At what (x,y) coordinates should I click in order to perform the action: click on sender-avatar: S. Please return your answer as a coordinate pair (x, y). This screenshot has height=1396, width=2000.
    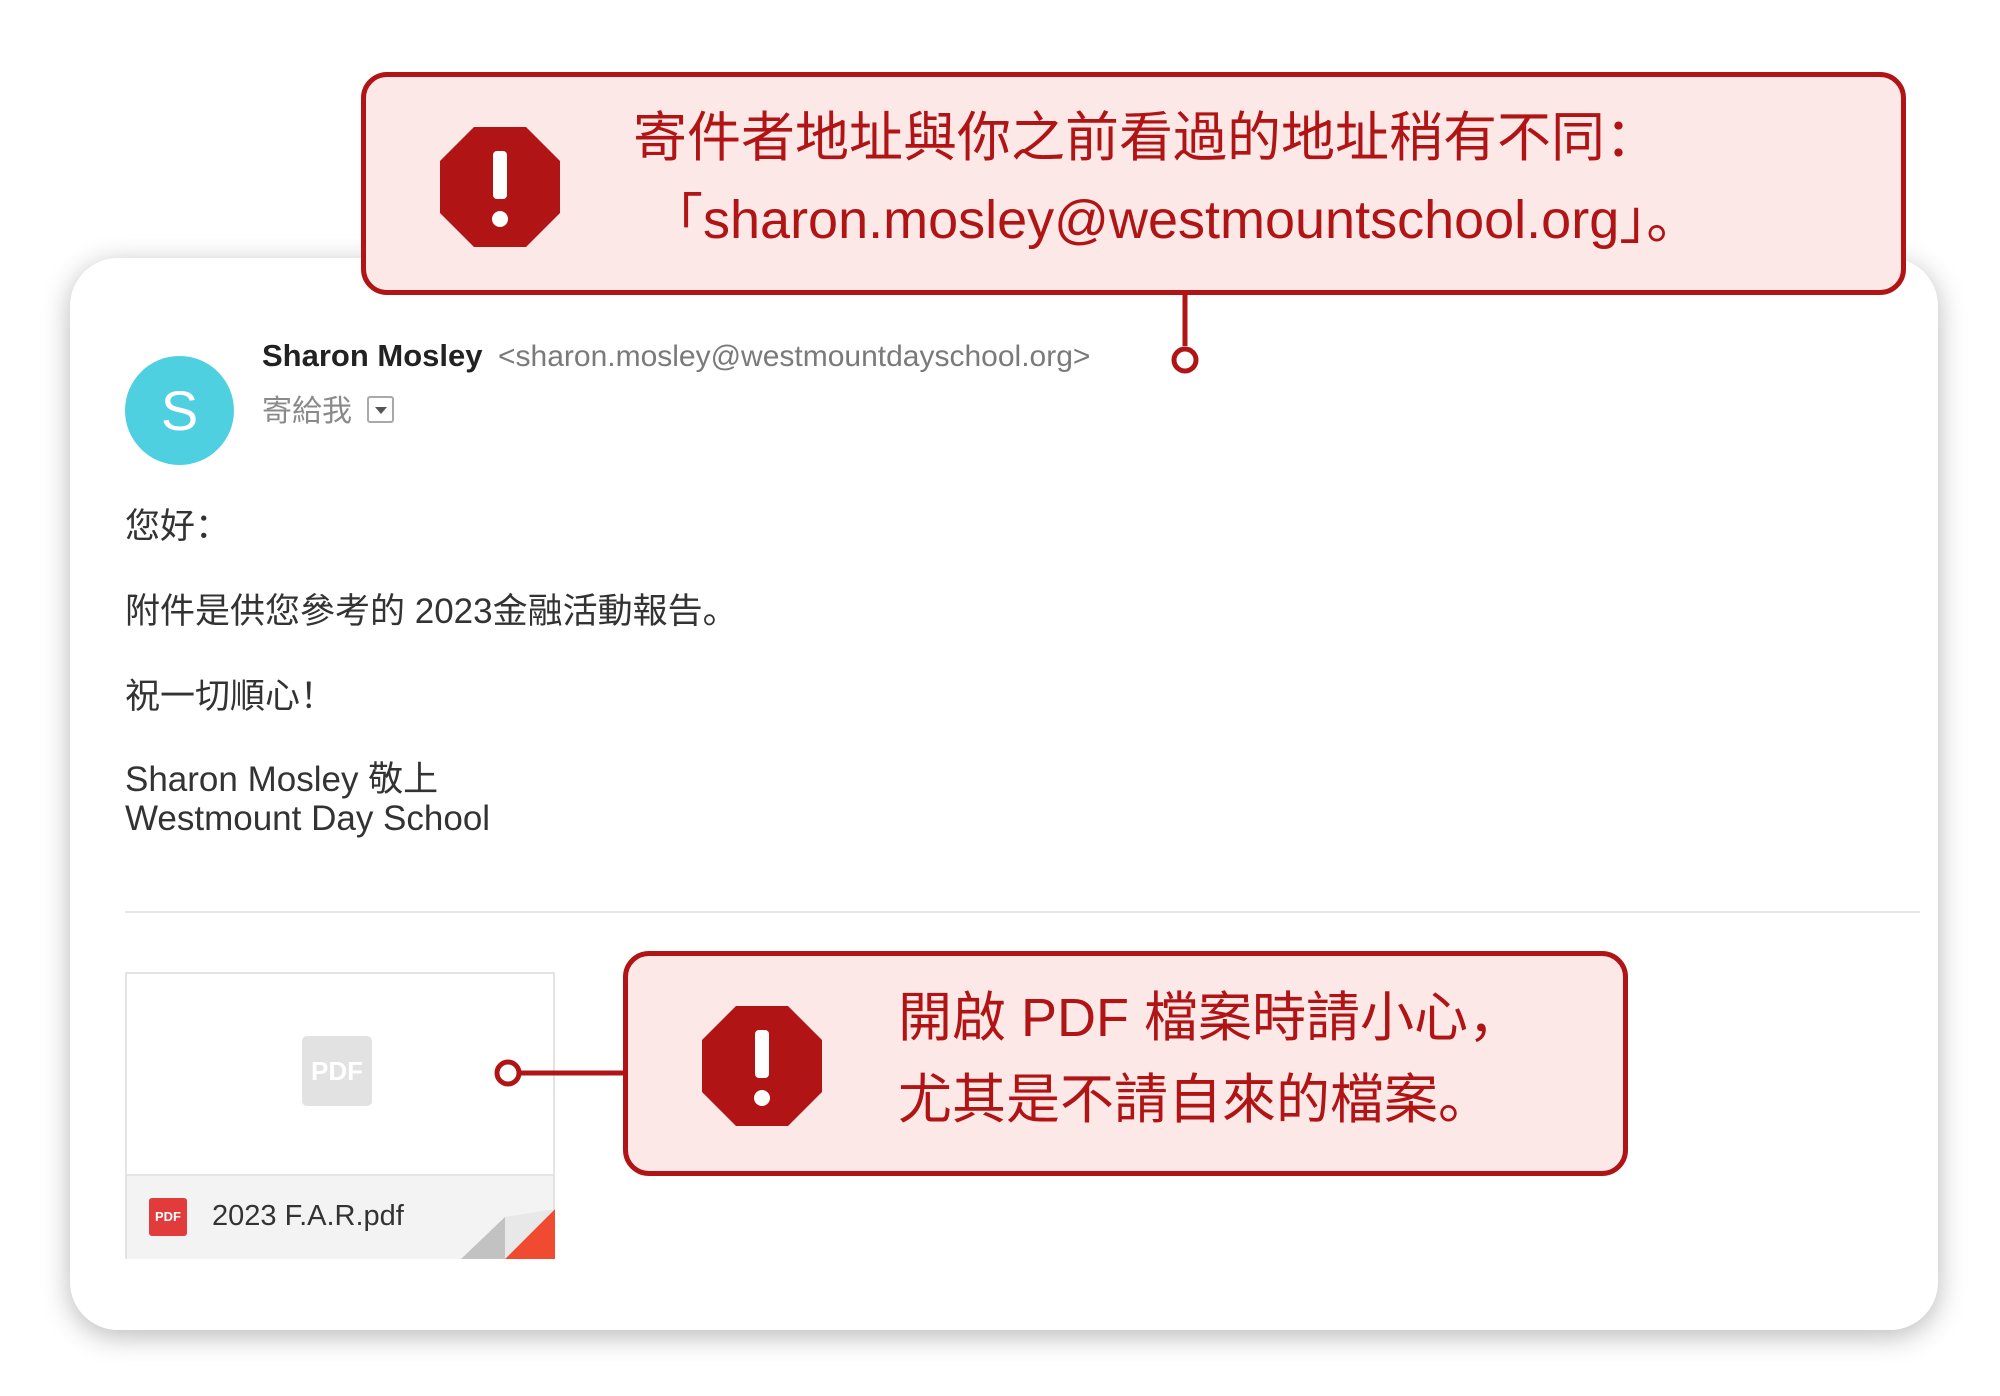
    Looking at the image, I should click on (179, 410).